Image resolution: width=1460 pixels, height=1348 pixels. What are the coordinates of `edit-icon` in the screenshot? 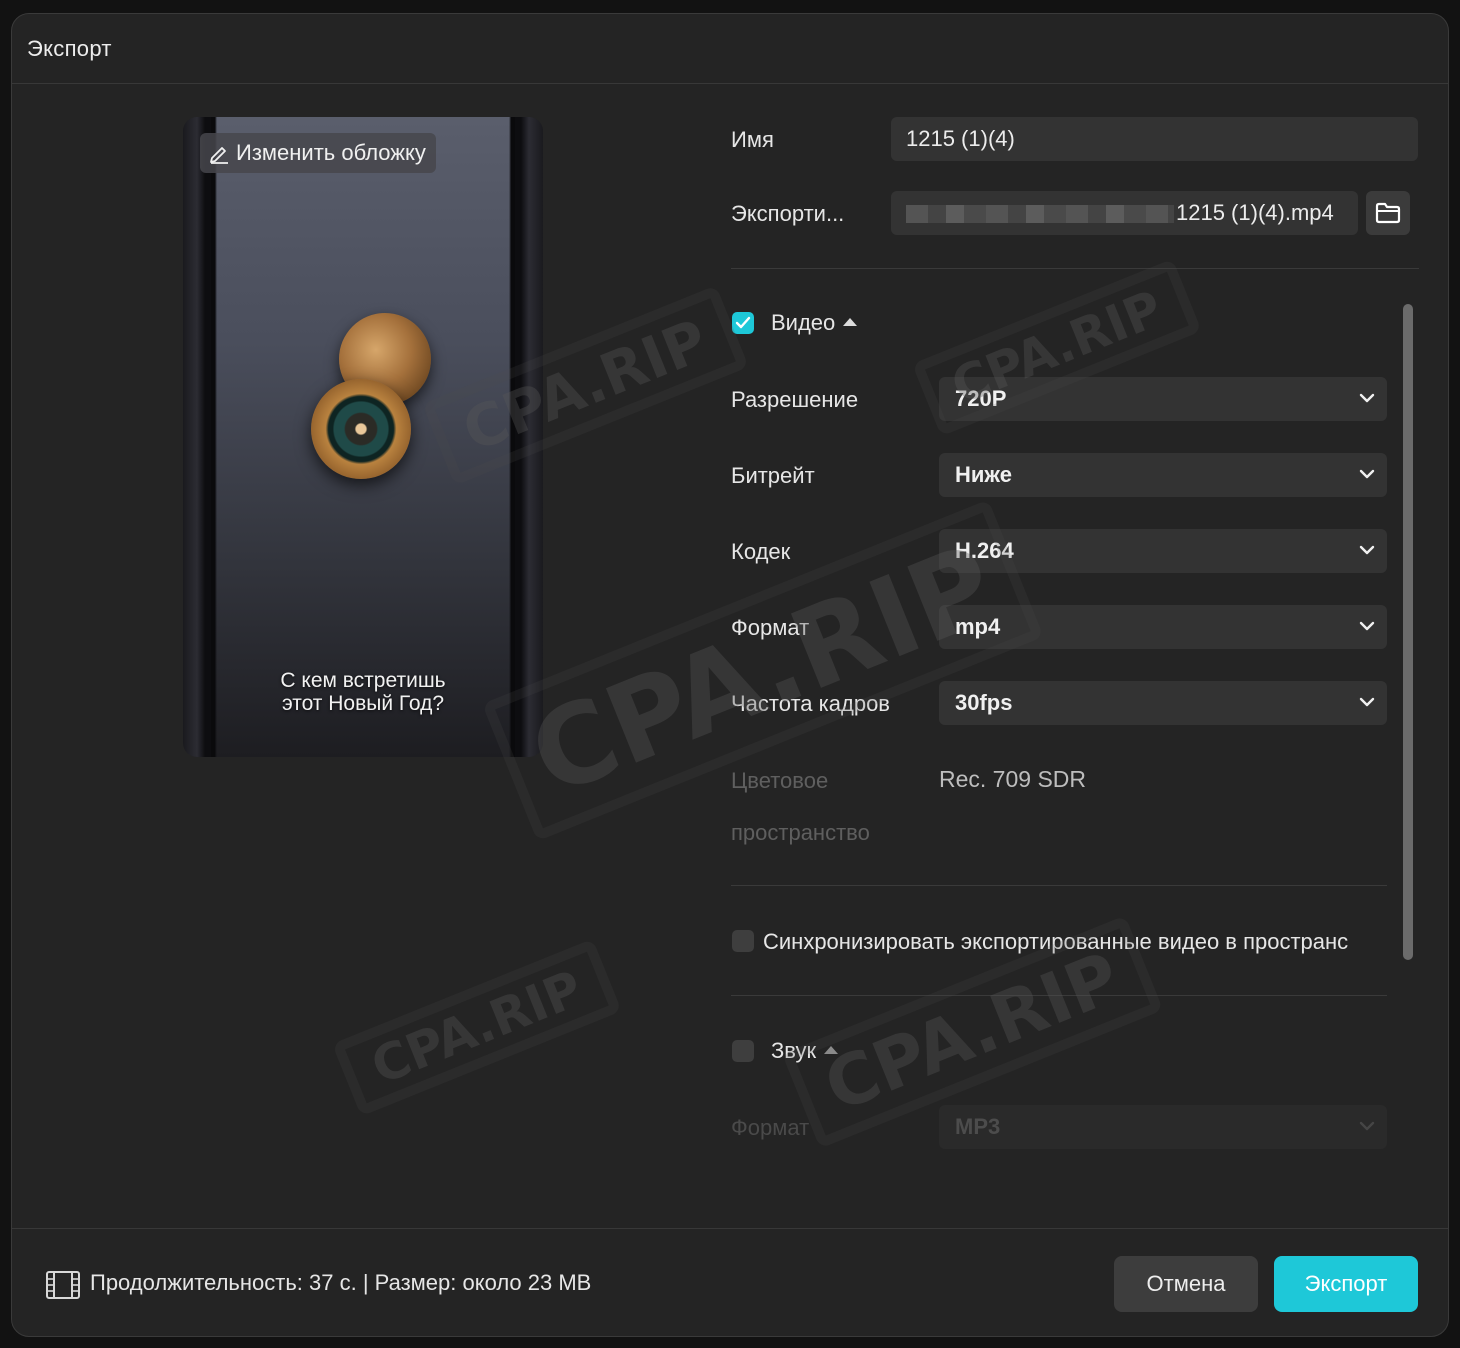 It's located at (219, 155).